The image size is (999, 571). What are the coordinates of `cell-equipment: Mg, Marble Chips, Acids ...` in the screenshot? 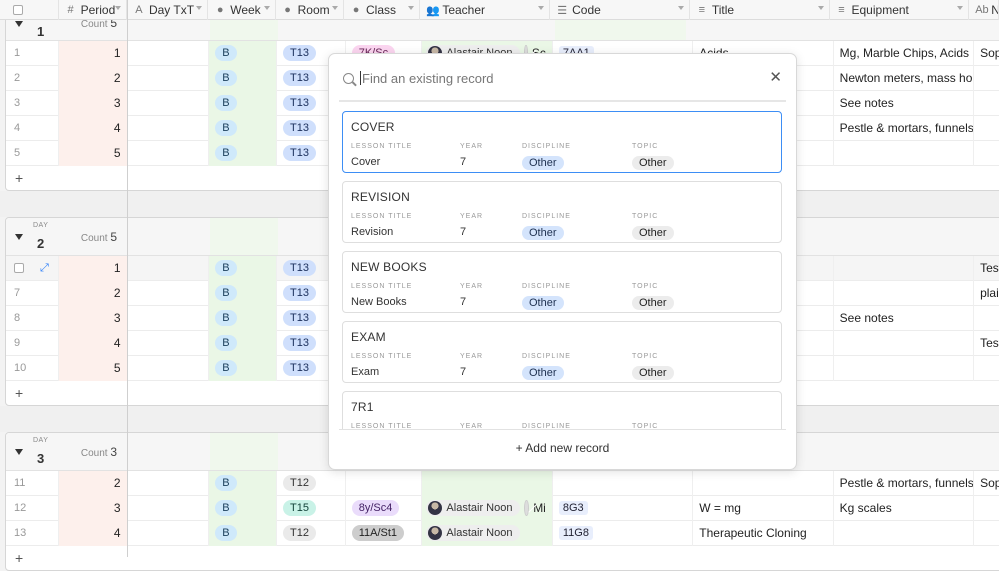 It's located at (904, 53).